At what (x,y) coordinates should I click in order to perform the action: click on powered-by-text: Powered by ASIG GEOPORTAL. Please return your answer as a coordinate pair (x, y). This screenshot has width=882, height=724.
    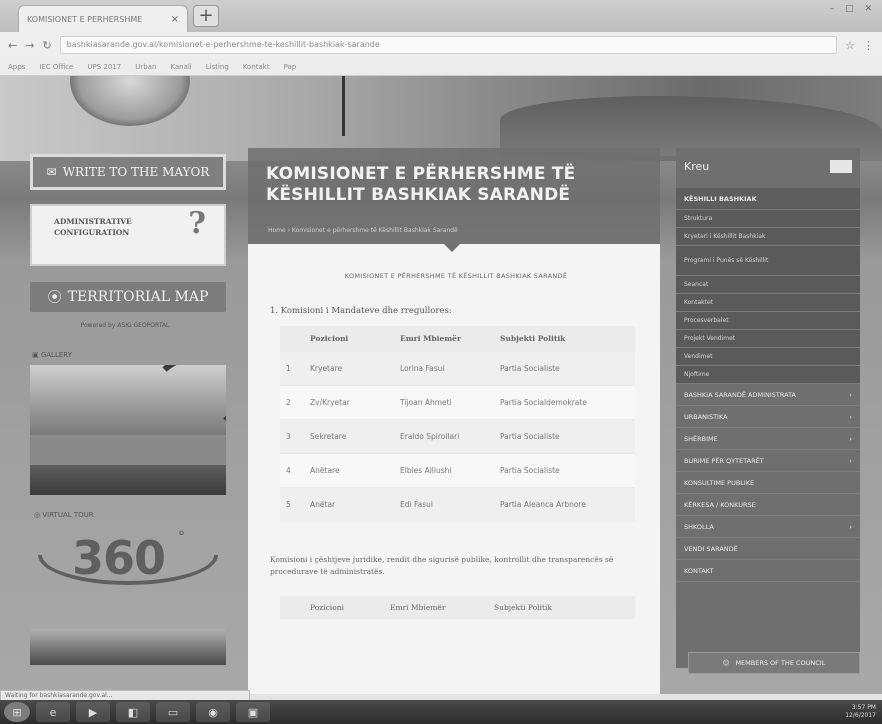
    Looking at the image, I should click on (125, 325).